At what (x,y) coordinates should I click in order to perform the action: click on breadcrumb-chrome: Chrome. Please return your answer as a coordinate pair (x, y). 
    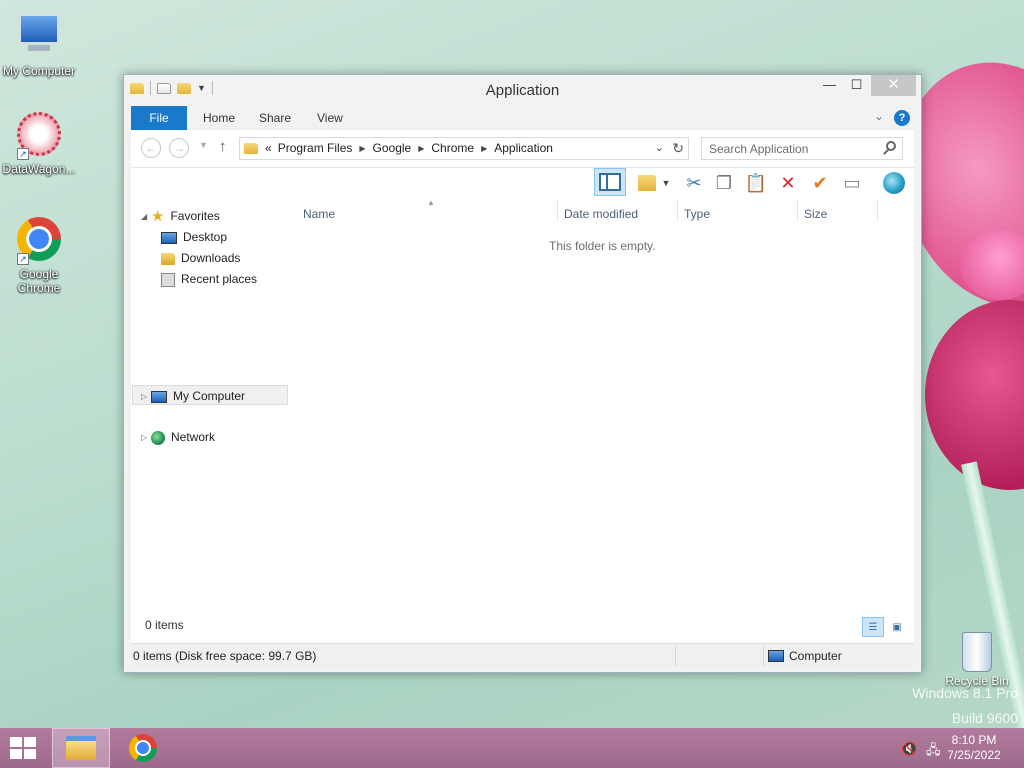
    Looking at the image, I should click on (452, 148).